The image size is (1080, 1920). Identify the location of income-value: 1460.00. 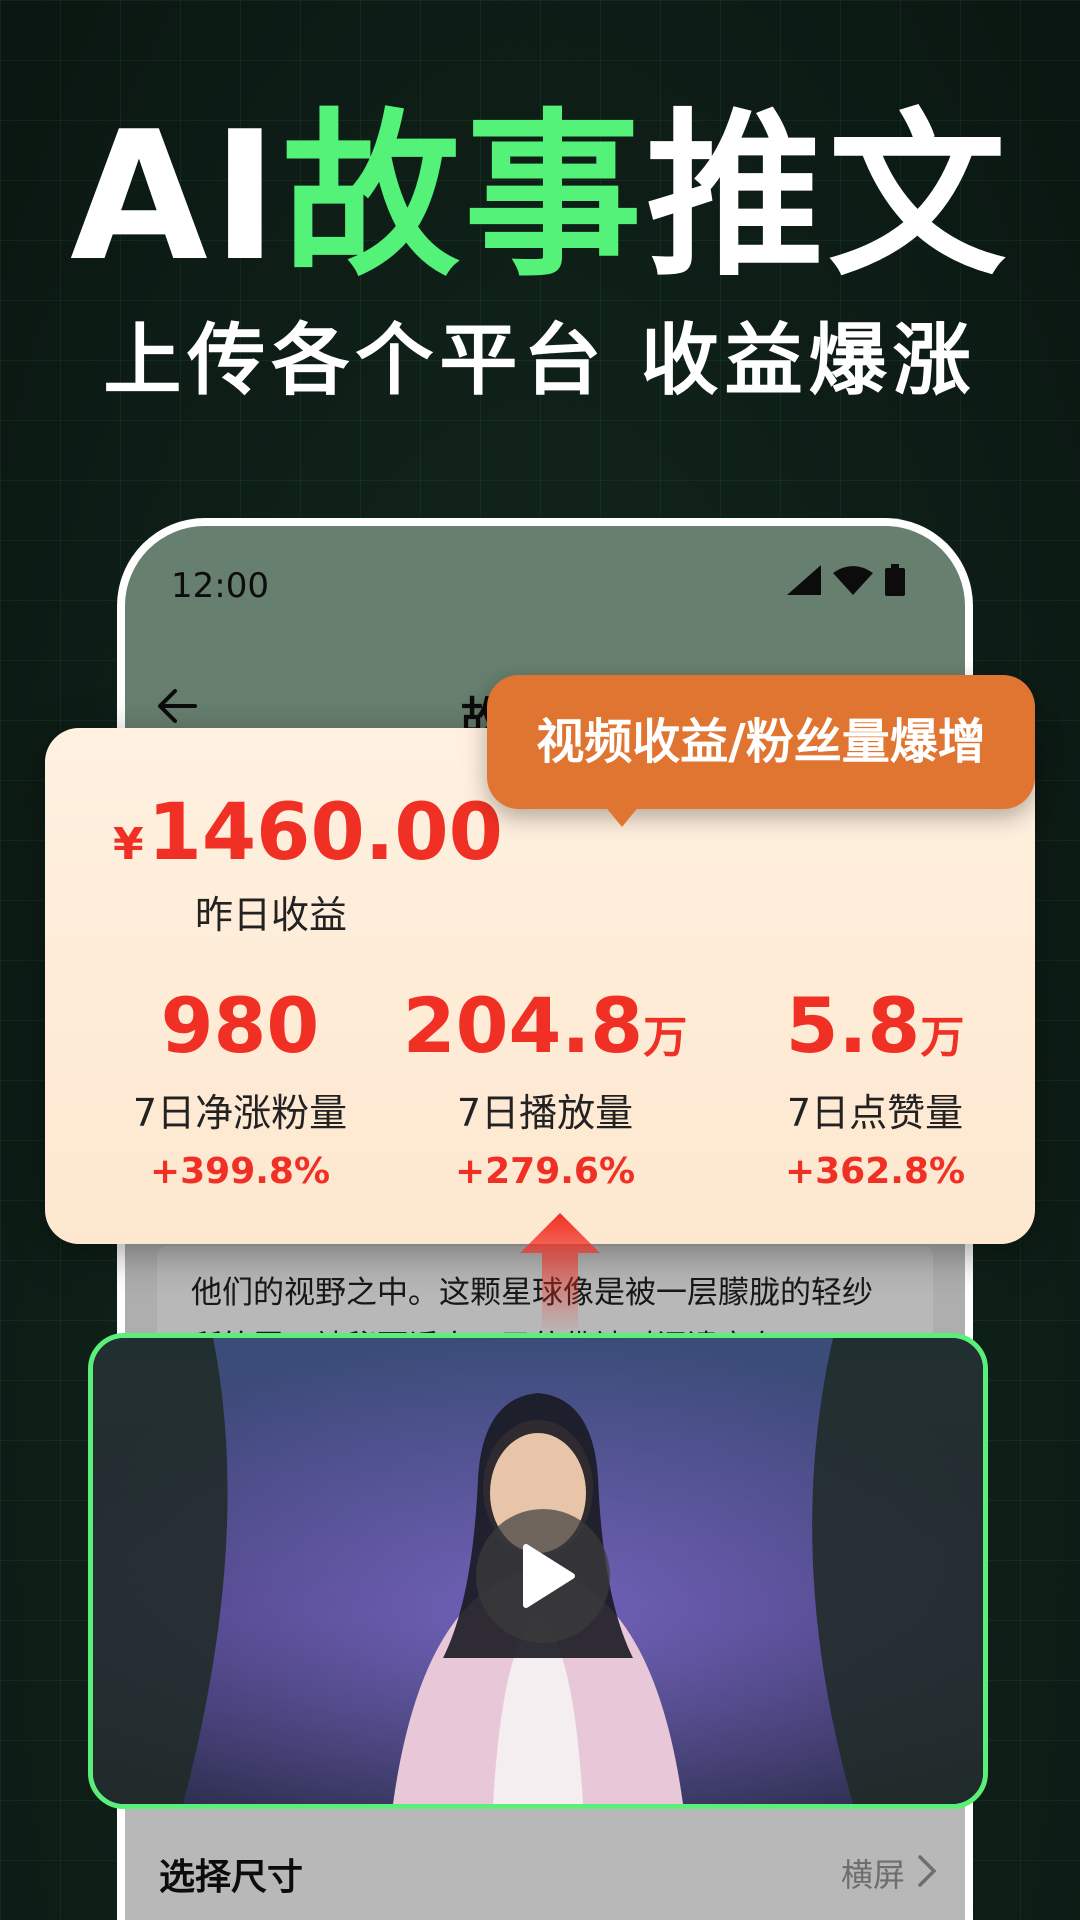
(325, 833).